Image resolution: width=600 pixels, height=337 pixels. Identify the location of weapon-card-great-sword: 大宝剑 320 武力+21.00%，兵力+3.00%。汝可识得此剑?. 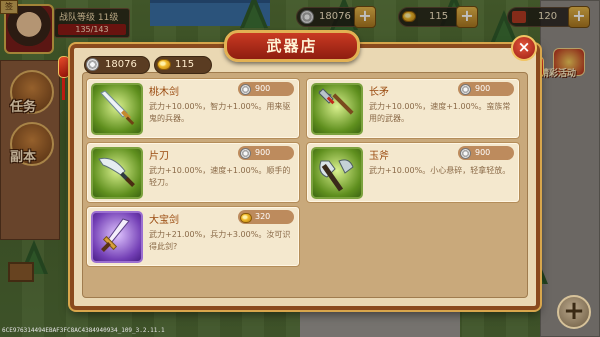
(193, 236).